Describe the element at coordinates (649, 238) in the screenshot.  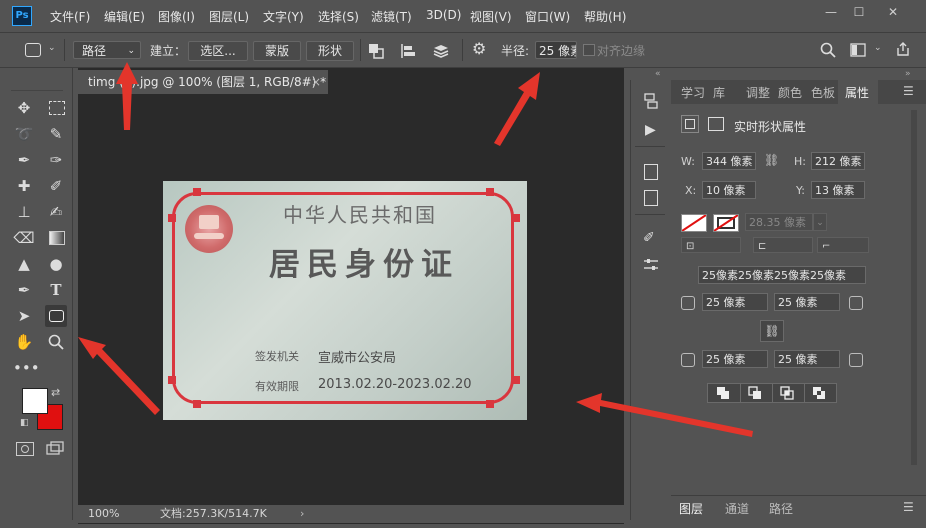
I see `brush-settings-icon: ✐` at that location.